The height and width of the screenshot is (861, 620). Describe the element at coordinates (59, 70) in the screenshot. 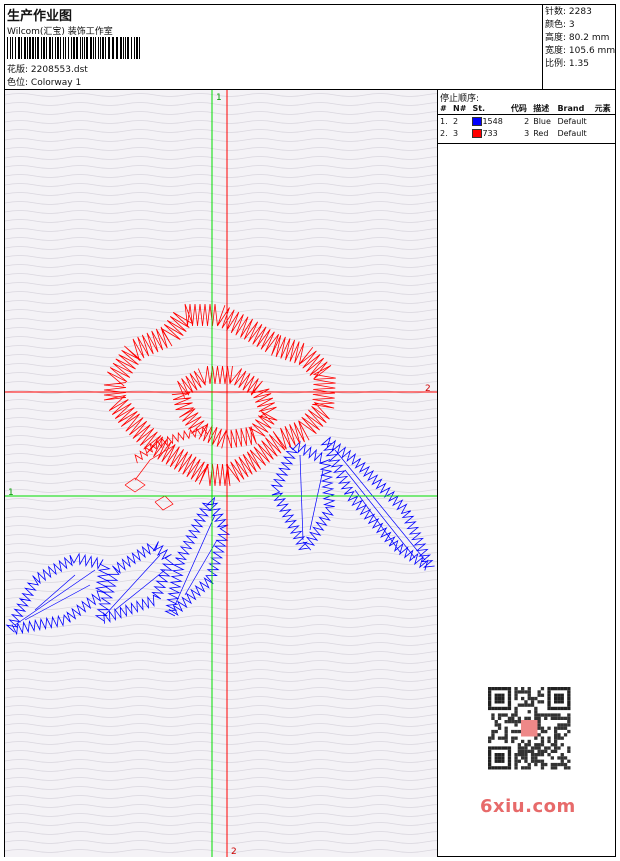

I see `design-value: 2208553.dst` at that location.